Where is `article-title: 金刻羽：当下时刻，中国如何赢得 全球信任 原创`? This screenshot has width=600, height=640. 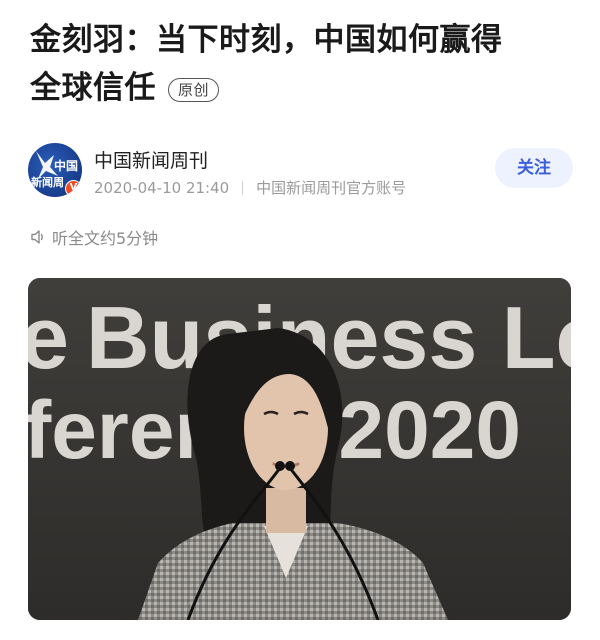
article-title: 金刻羽：当下时刻，中国如何赢得 全球信任 原创 is located at coordinates (302, 64).